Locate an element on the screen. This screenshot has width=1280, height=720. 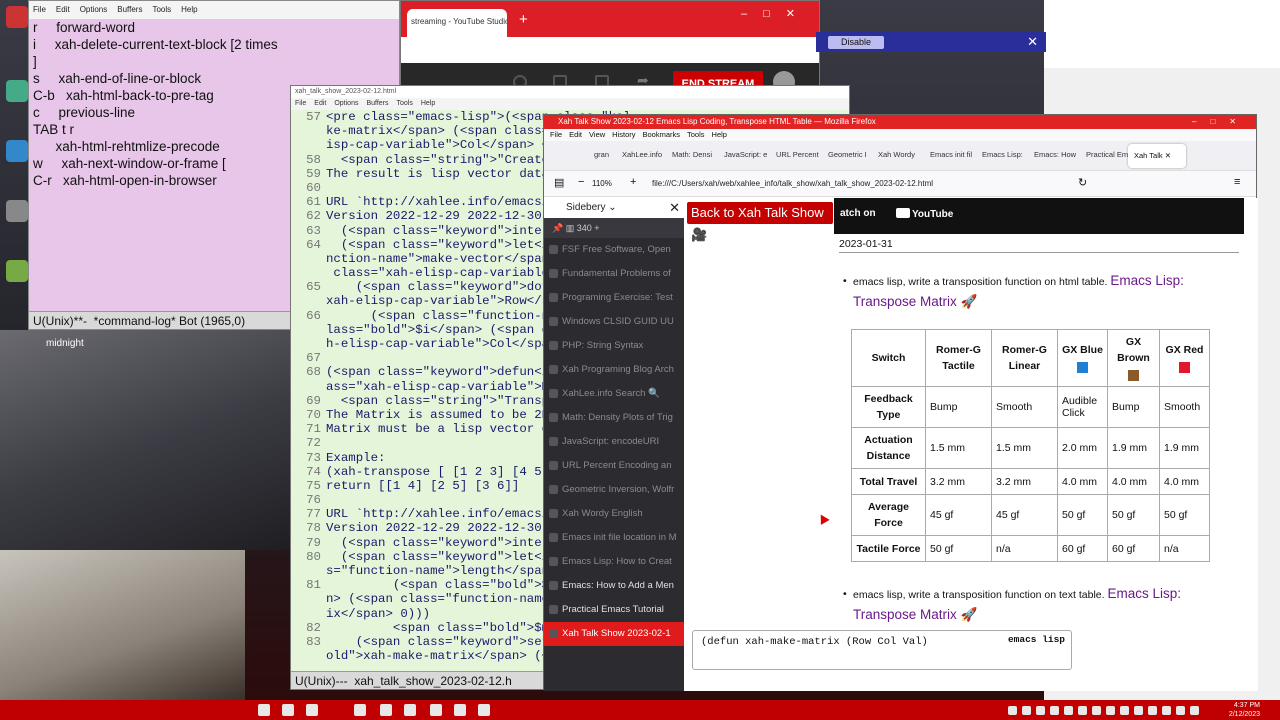
sidebery-header: Sidebery ⌄ ✕ is located at coordinates (614, 208).